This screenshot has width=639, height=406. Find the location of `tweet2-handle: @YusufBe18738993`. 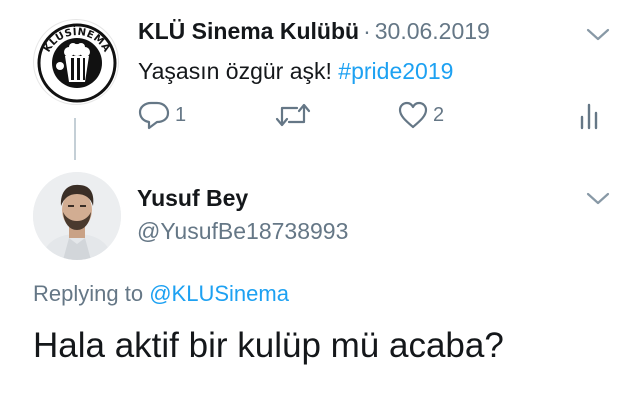

tweet2-handle: @YusufBe18738993 is located at coordinates (242, 231).